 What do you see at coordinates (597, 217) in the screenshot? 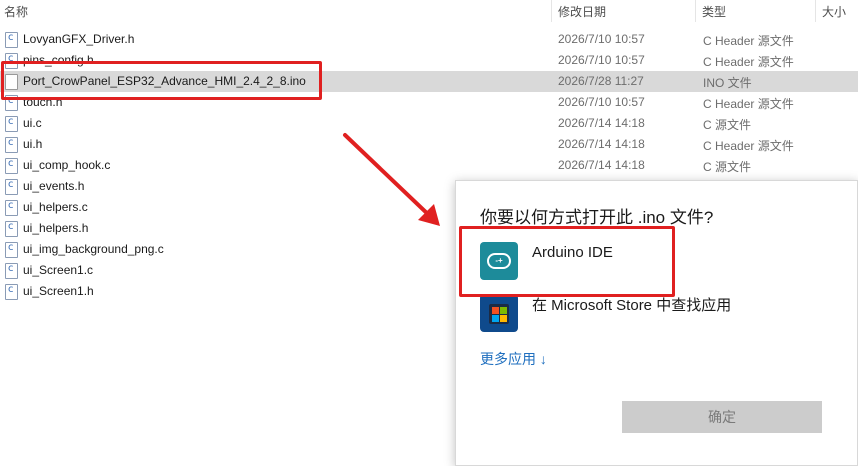
I see `dialog-title: 你要以何方式打开此 .ino 文件?` at bounding box center [597, 217].